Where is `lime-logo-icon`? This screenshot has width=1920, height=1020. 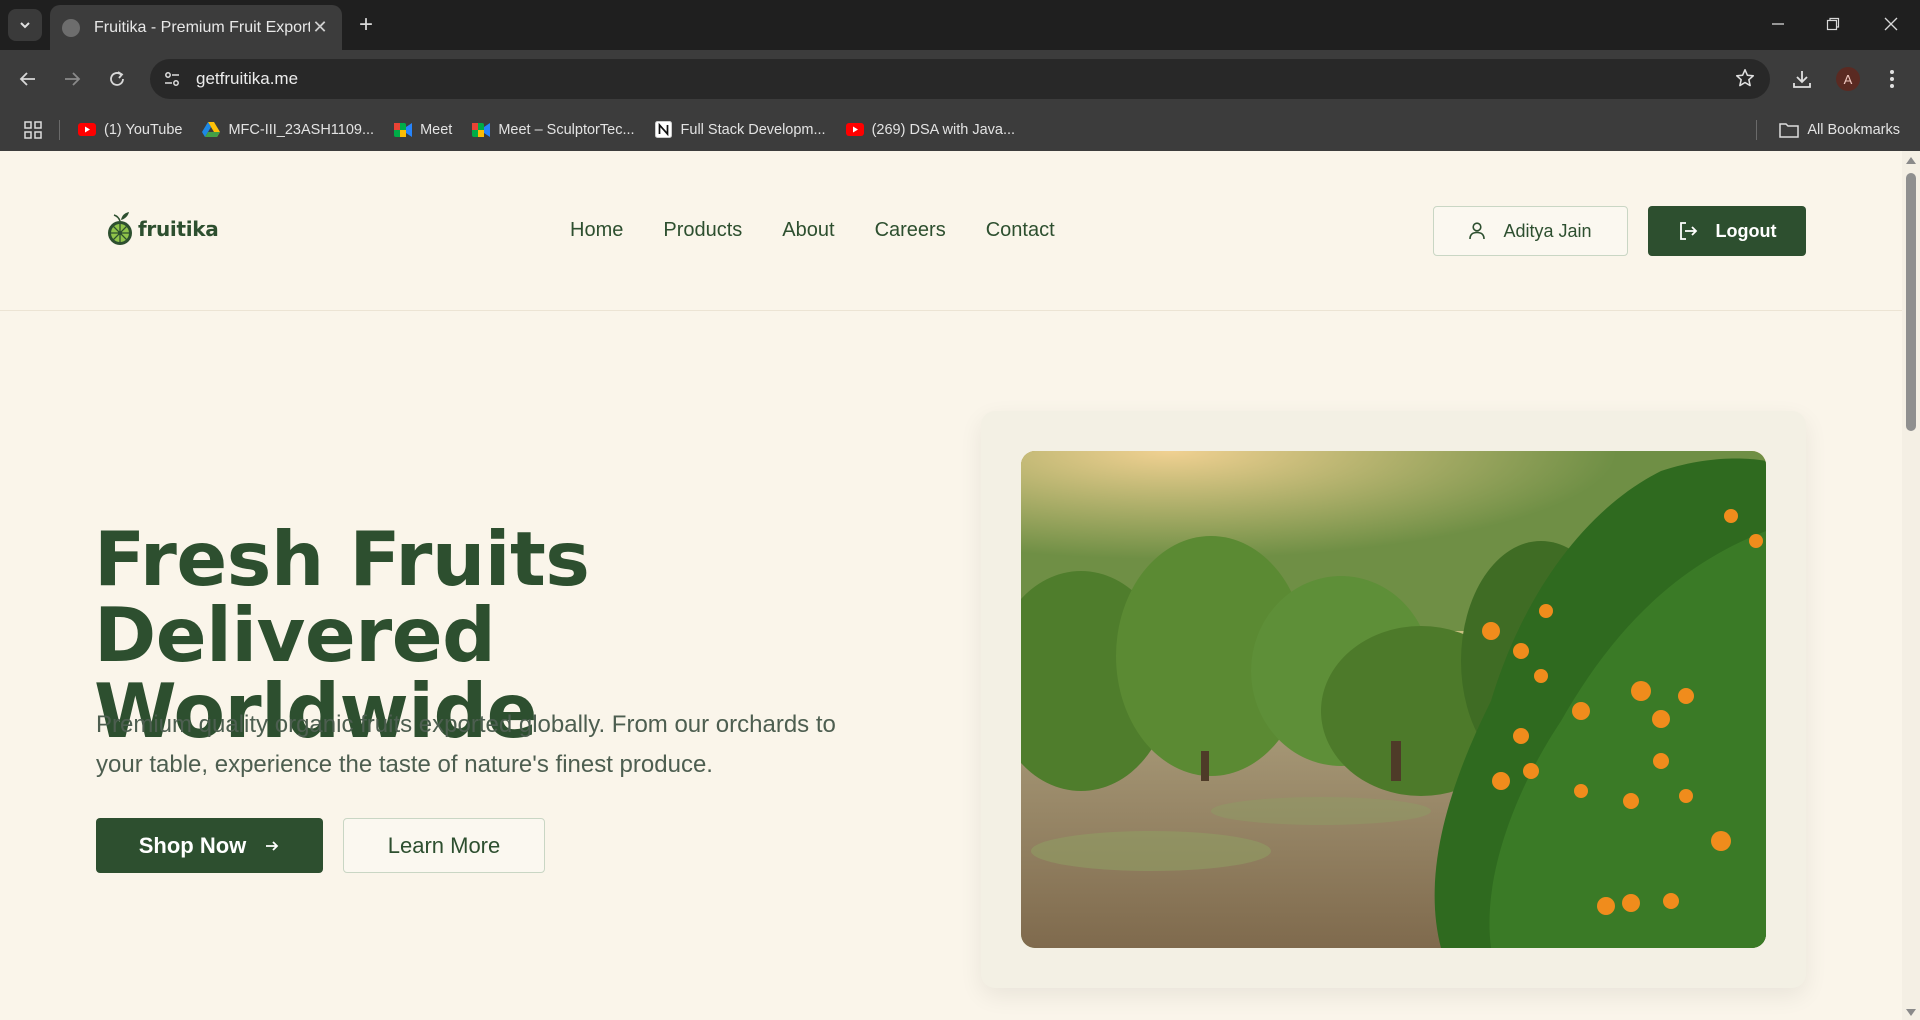
lime-logo-icon is located at coordinates (120, 228).